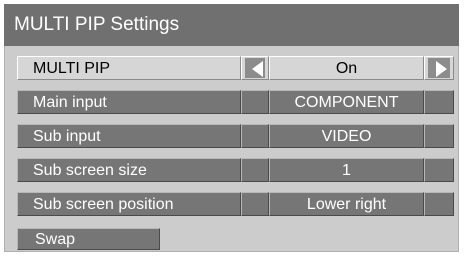 The image size is (464, 256). I want to click on setting-label: Sub screen size, so click(90, 170).